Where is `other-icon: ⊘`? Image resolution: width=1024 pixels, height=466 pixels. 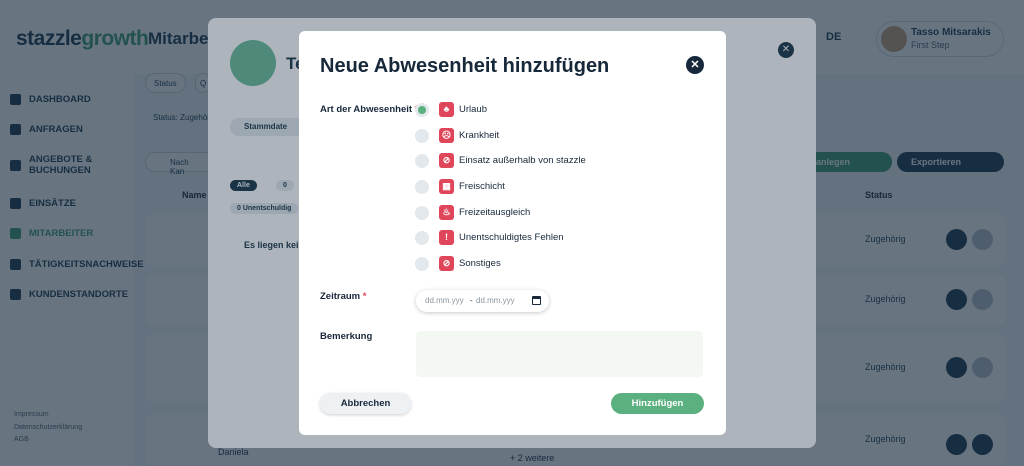 other-icon: ⊘ is located at coordinates (446, 263).